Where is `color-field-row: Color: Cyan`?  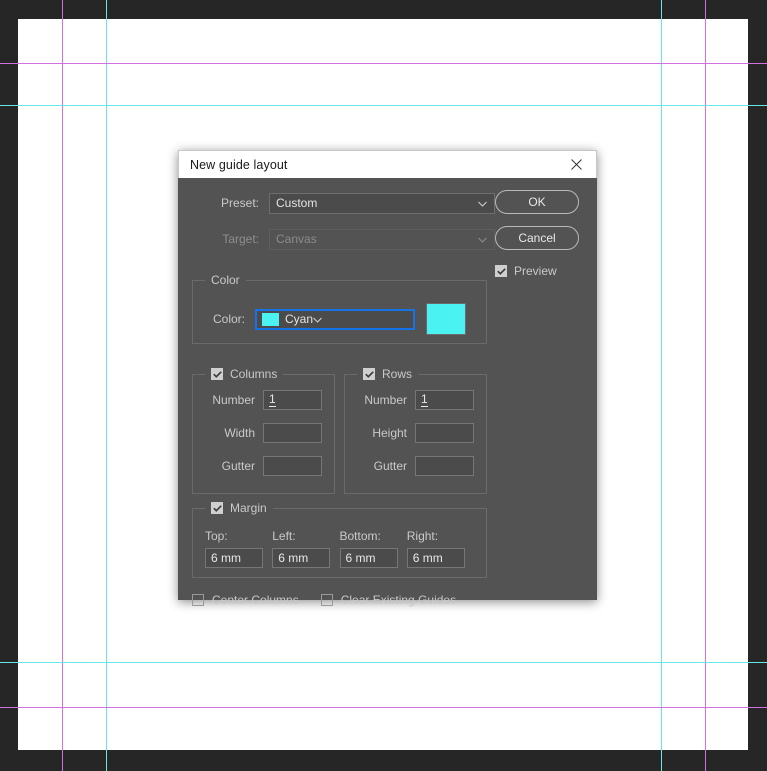
color-field-row: Color: Cyan is located at coordinates (339, 319).